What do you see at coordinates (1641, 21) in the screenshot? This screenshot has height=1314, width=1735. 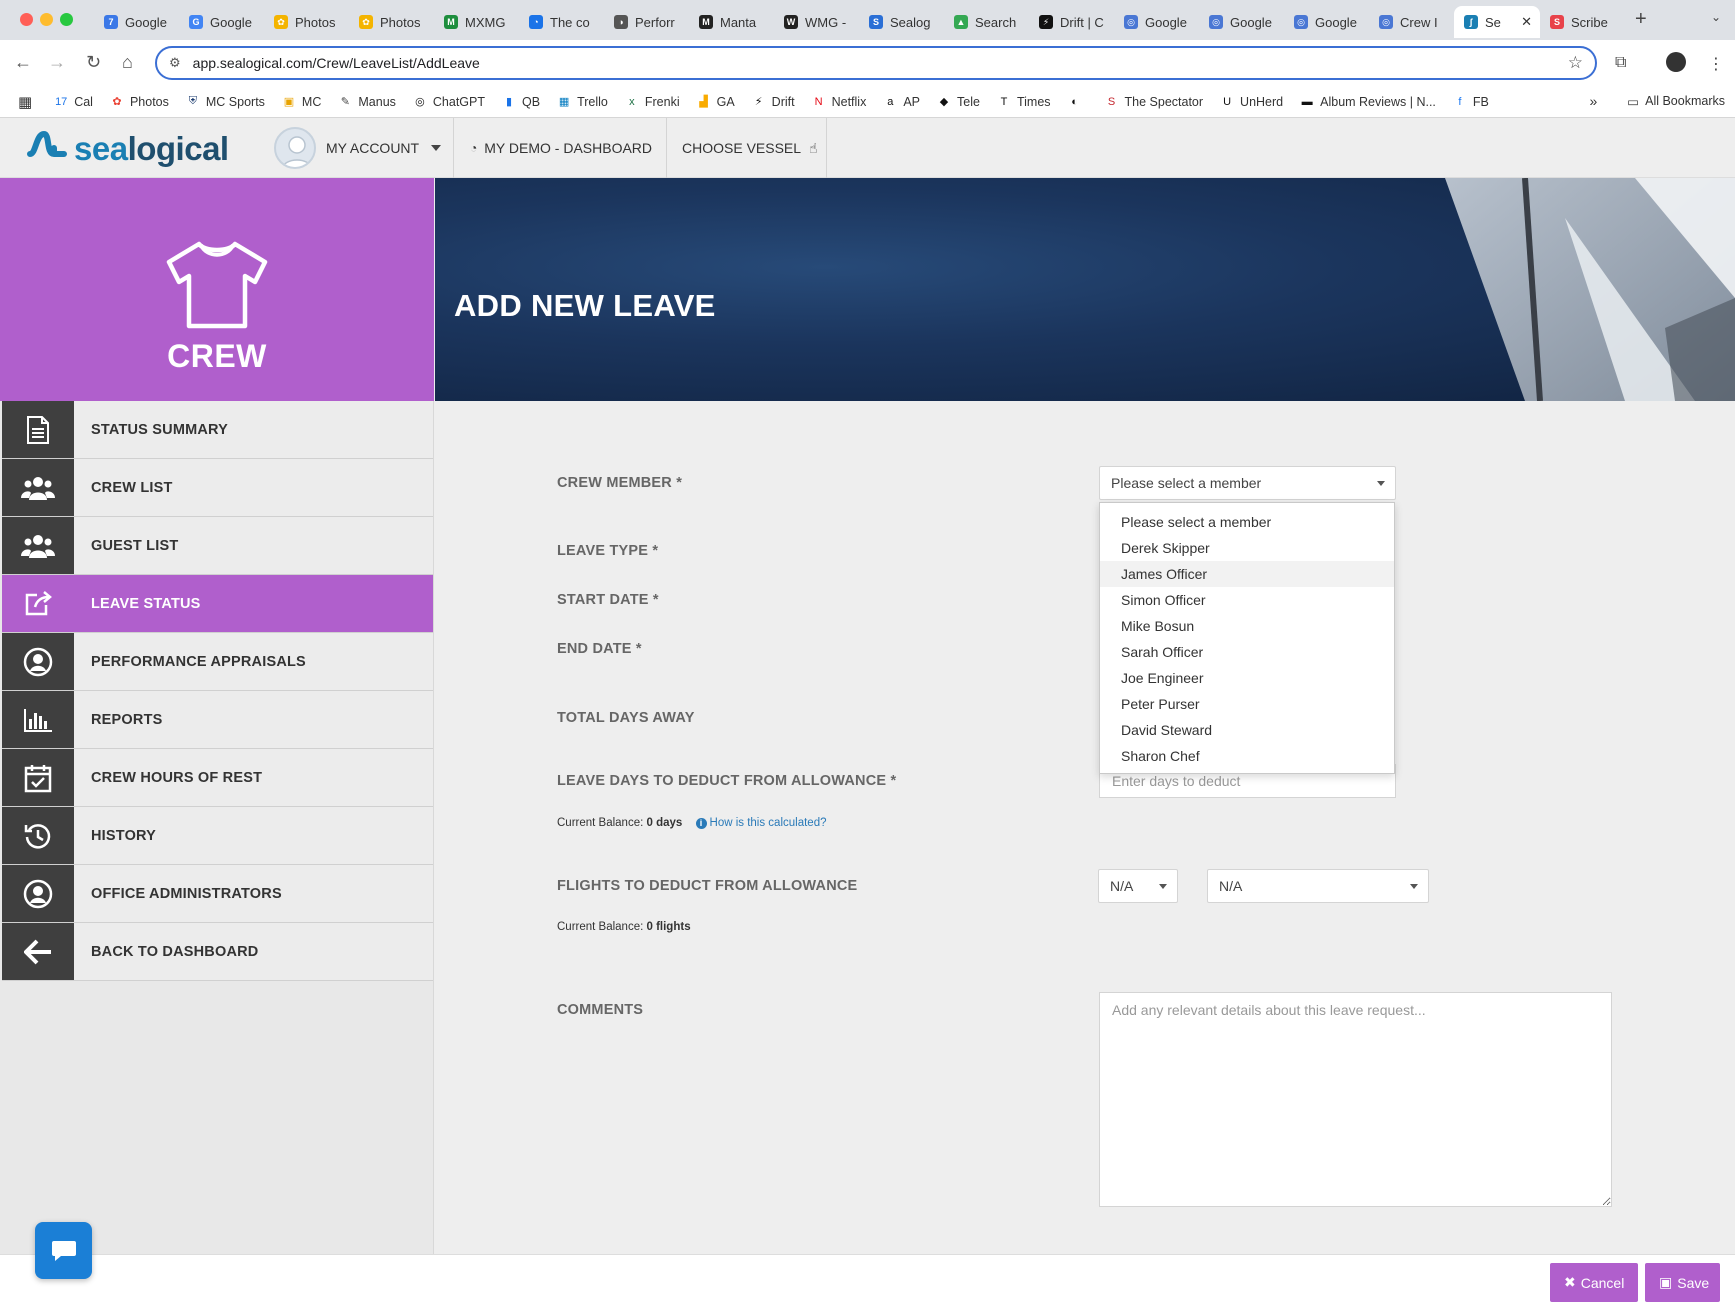 I see `new-tab-button: +` at bounding box center [1641, 21].